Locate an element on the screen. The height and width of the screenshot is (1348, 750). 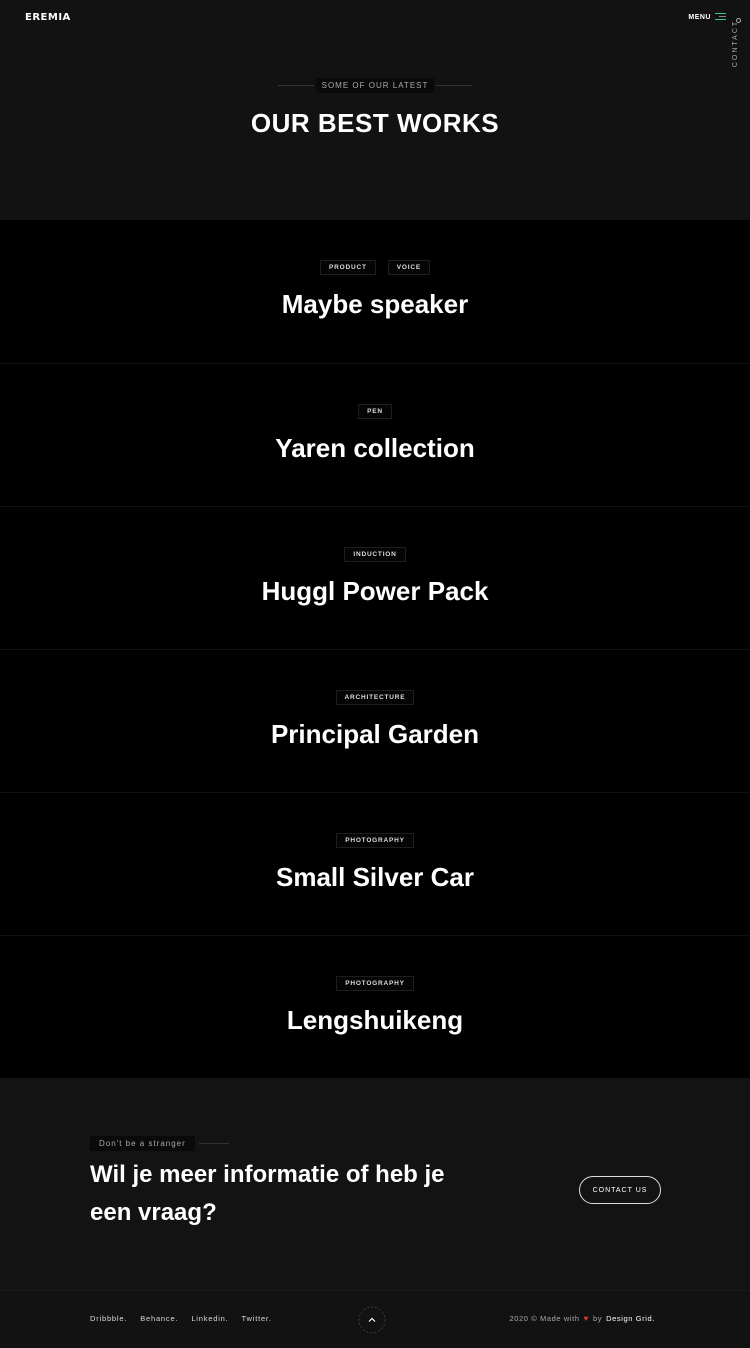
cta-eyebrow-label: Don't be a stranger is located at coordinates (142, 1143).